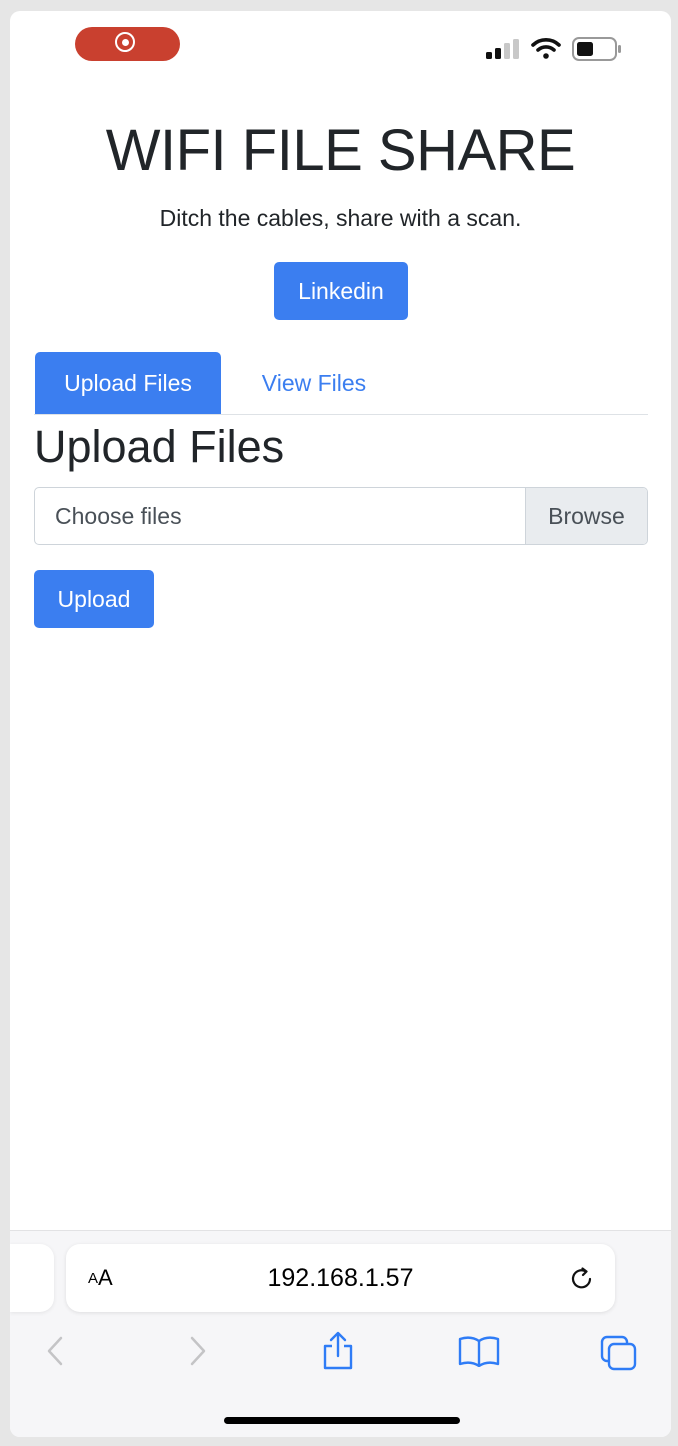  I want to click on tab-upload-files: Upload Files, so click(128, 383).